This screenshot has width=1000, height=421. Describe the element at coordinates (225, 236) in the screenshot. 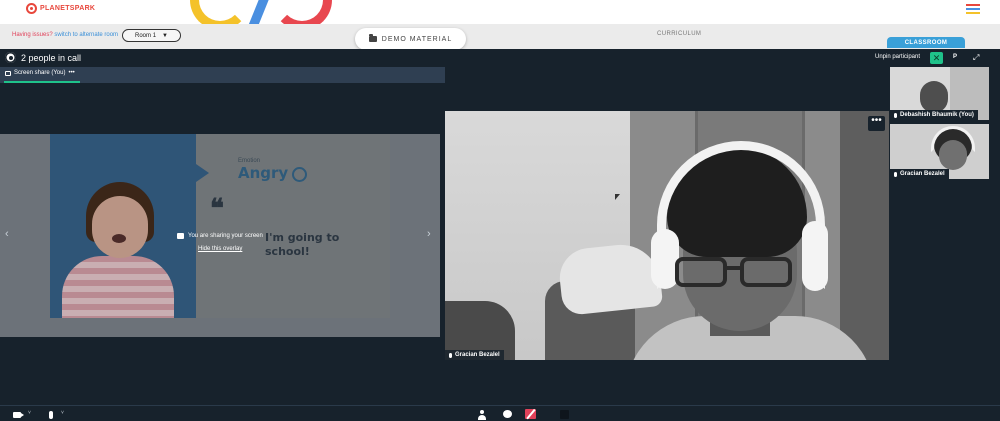

I see `sharing-overlay-text: You are sharing your screen` at that location.